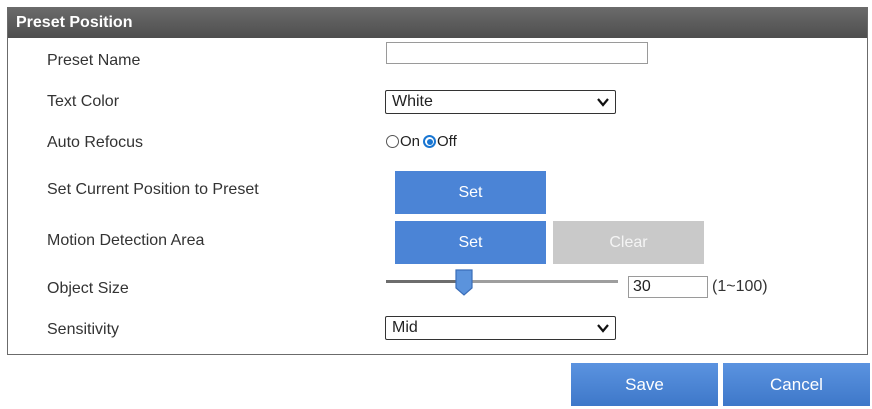  I want to click on auto-refocus-radio-group: On Off, so click(421, 141).